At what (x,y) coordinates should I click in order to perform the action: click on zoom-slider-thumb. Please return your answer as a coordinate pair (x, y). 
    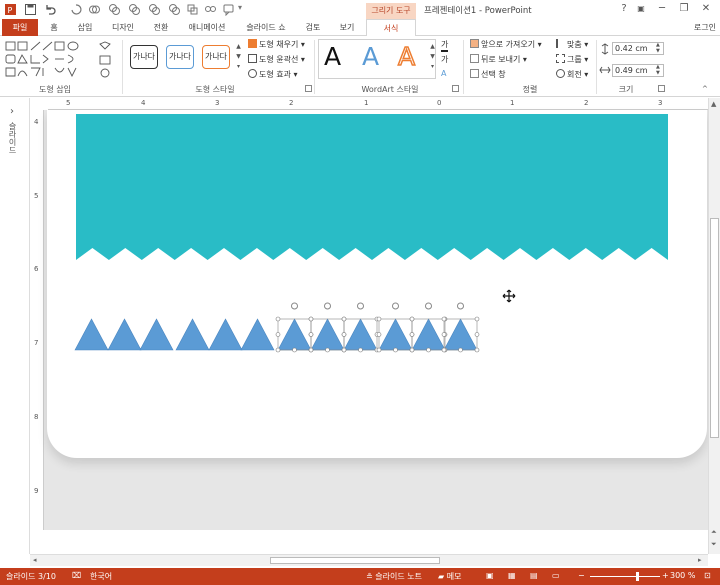
    Looking at the image, I should click on (637, 576).